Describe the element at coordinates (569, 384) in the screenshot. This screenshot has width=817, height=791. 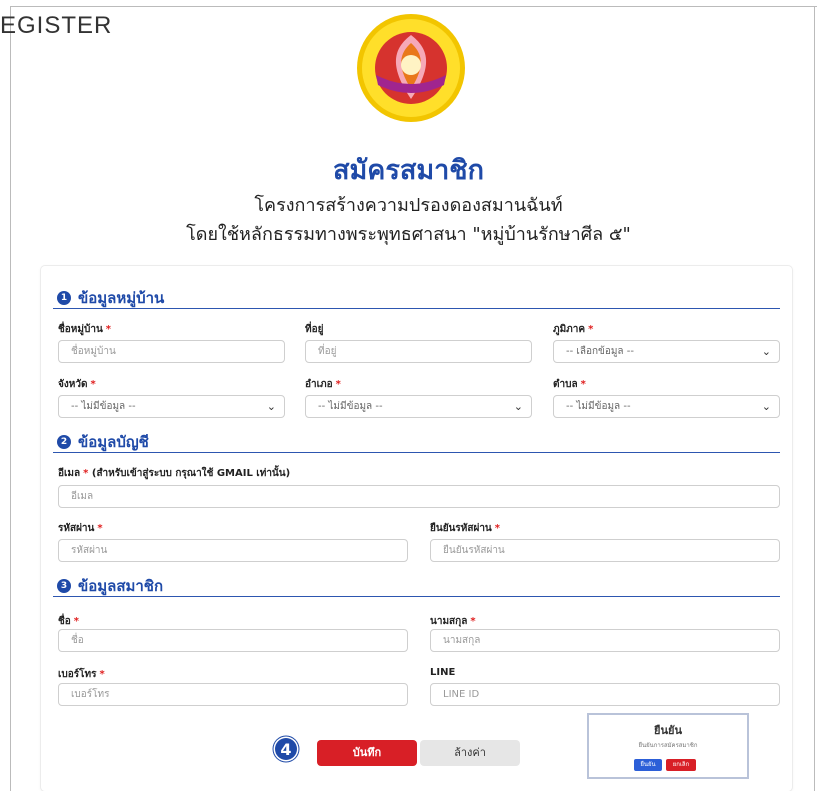
I see `subdistrict-label: ตำบล *` at that location.